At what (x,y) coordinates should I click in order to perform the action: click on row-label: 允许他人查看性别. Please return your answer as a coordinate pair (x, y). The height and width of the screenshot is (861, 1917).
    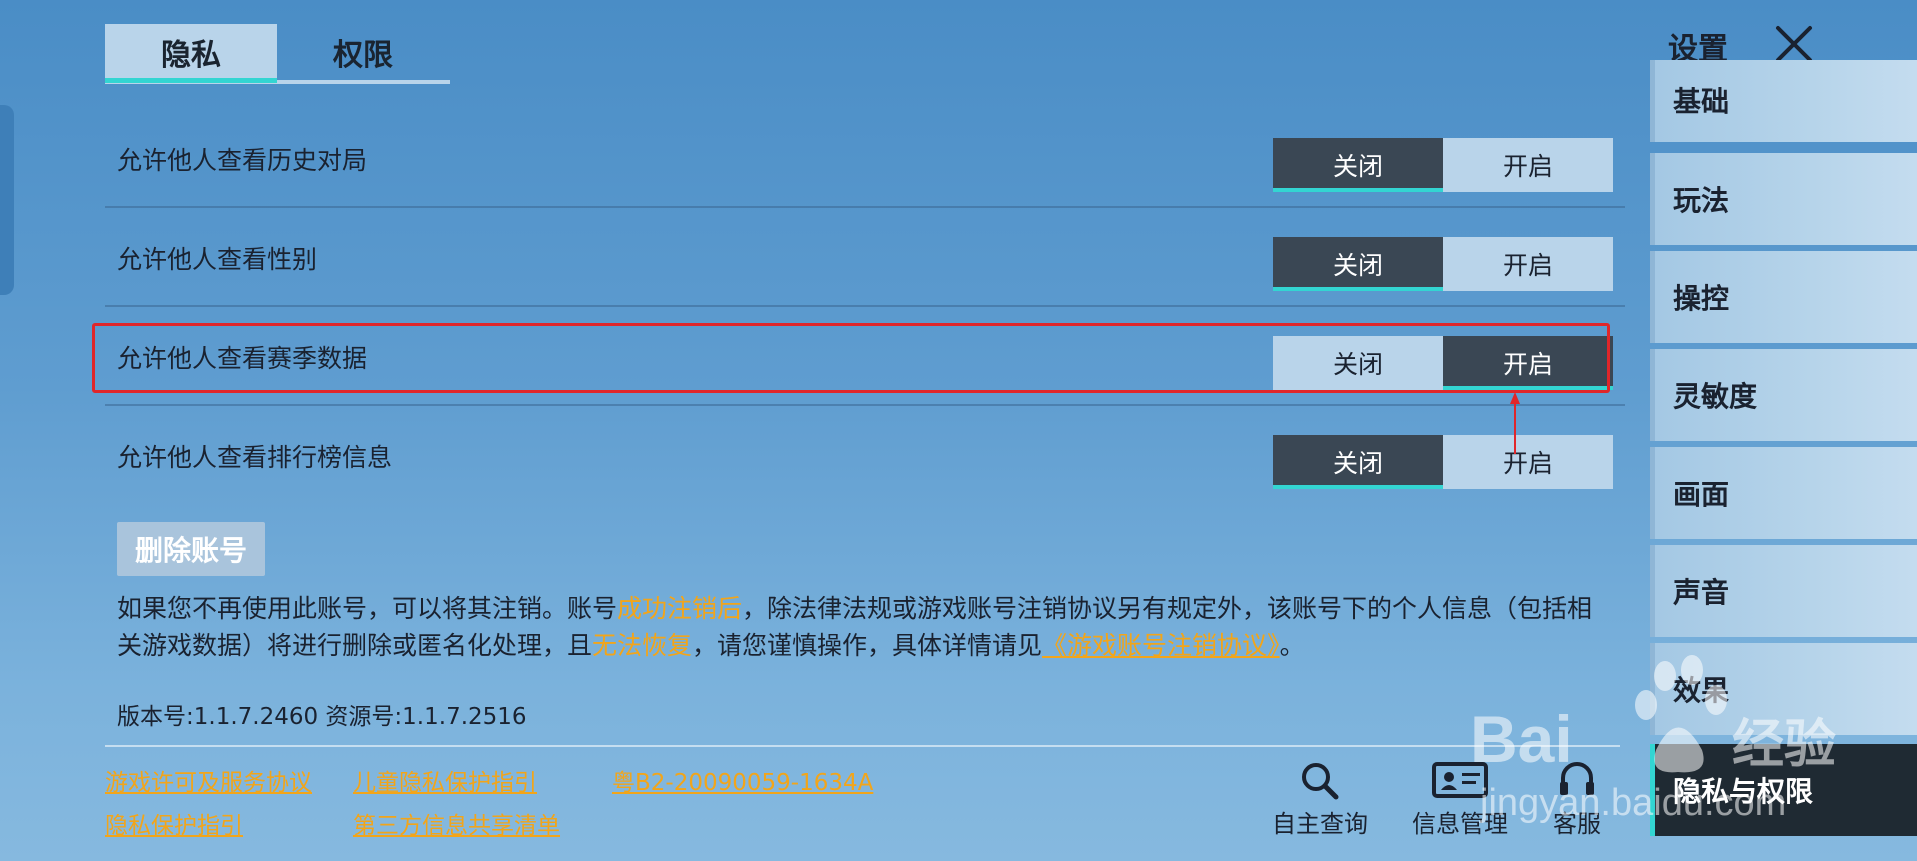
    Looking at the image, I should click on (217, 259).